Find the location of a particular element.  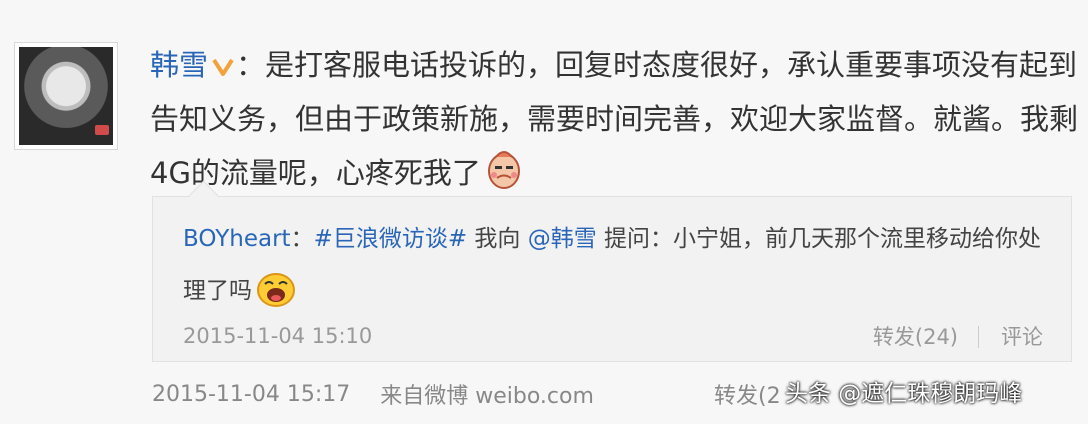

post-timestamp: 2015-11-04 15:17 is located at coordinates (251, 394).